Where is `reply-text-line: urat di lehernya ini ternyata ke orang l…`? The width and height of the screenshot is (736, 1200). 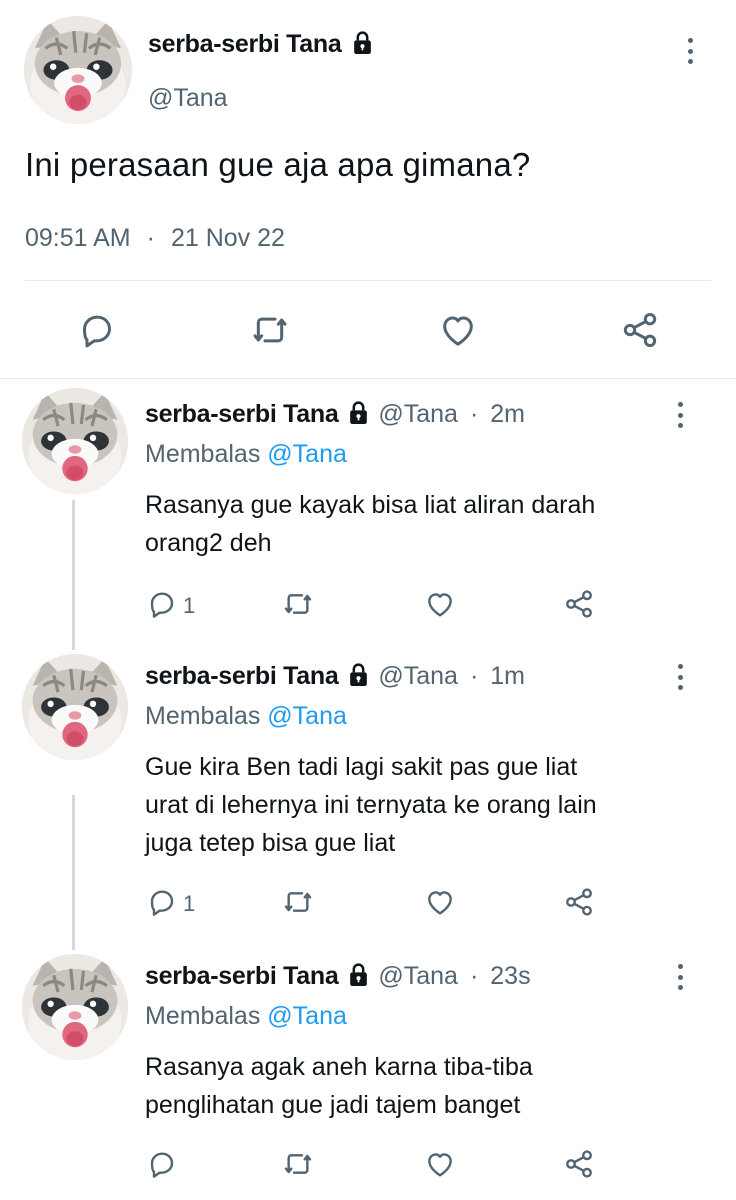 reply-text-line: urat di lehernya ini ternyata ke orang l… is located at coordinates (371, 805).